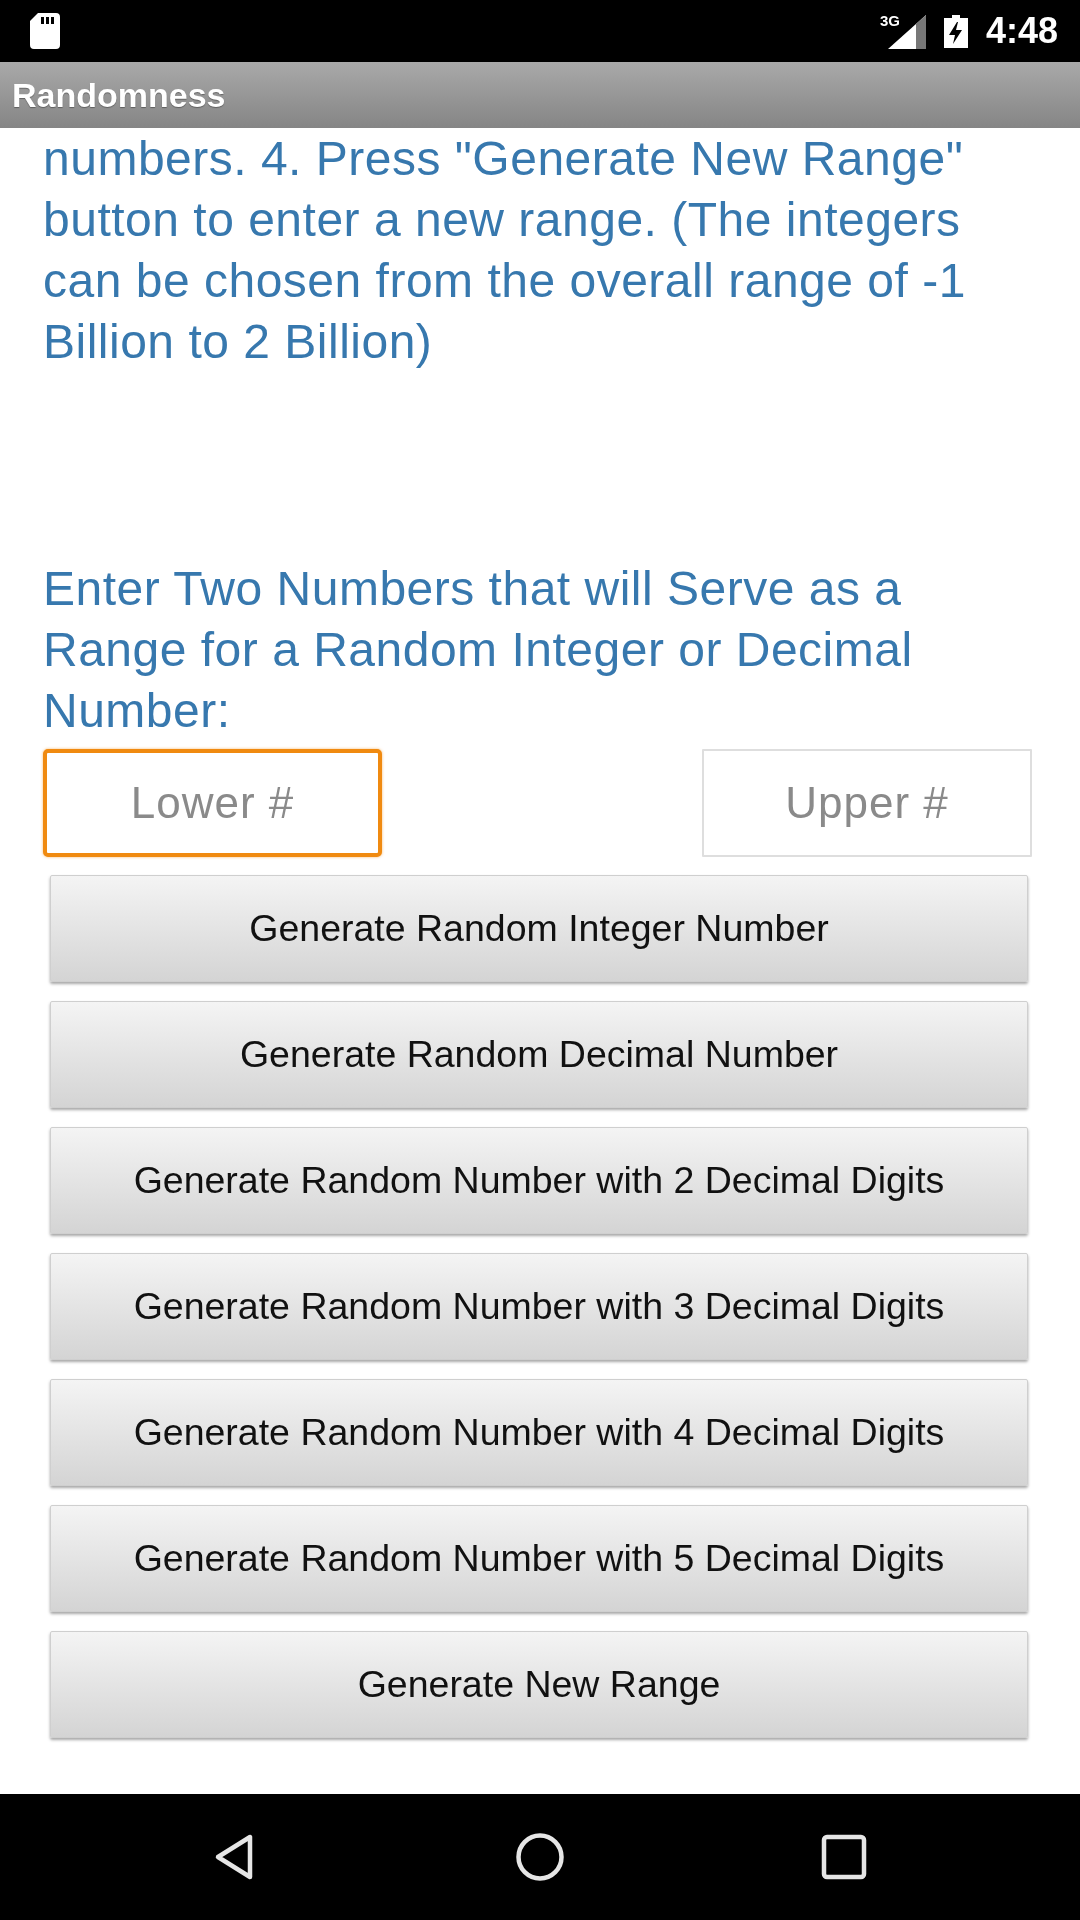 The image size is (1080, 1920). I want to click on action-button: Generate Random Number with 3 Decimal Digits, so click(539, 1306).